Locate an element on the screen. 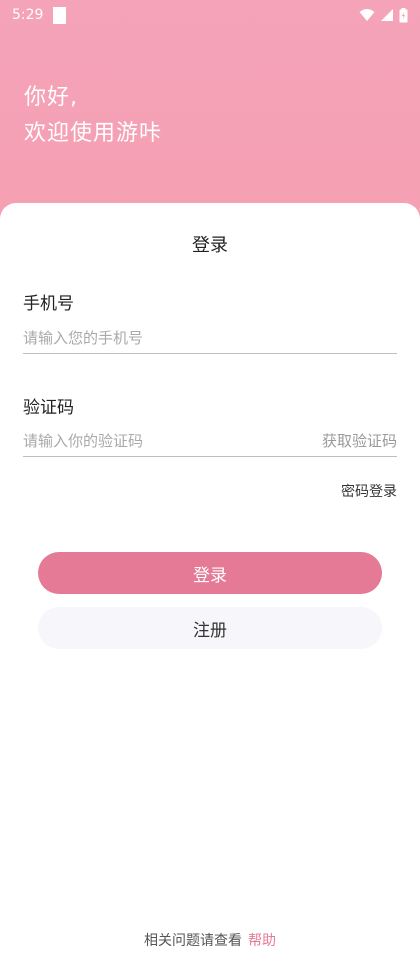 This screenshot has height=980, width=420. help-text: 相关问题请查看 is located at coordinates (193, 941).